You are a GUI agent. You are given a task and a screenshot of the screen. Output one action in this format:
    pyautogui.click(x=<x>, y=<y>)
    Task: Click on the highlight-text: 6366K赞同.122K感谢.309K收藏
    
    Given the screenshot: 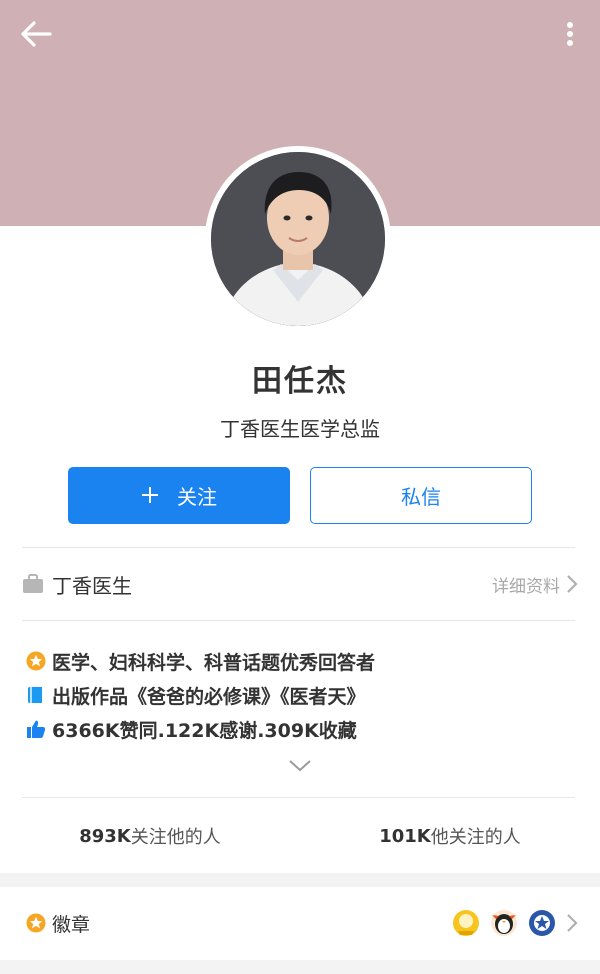 What is the action you would take?
    pyautogui.click(x=204, y=730)
    